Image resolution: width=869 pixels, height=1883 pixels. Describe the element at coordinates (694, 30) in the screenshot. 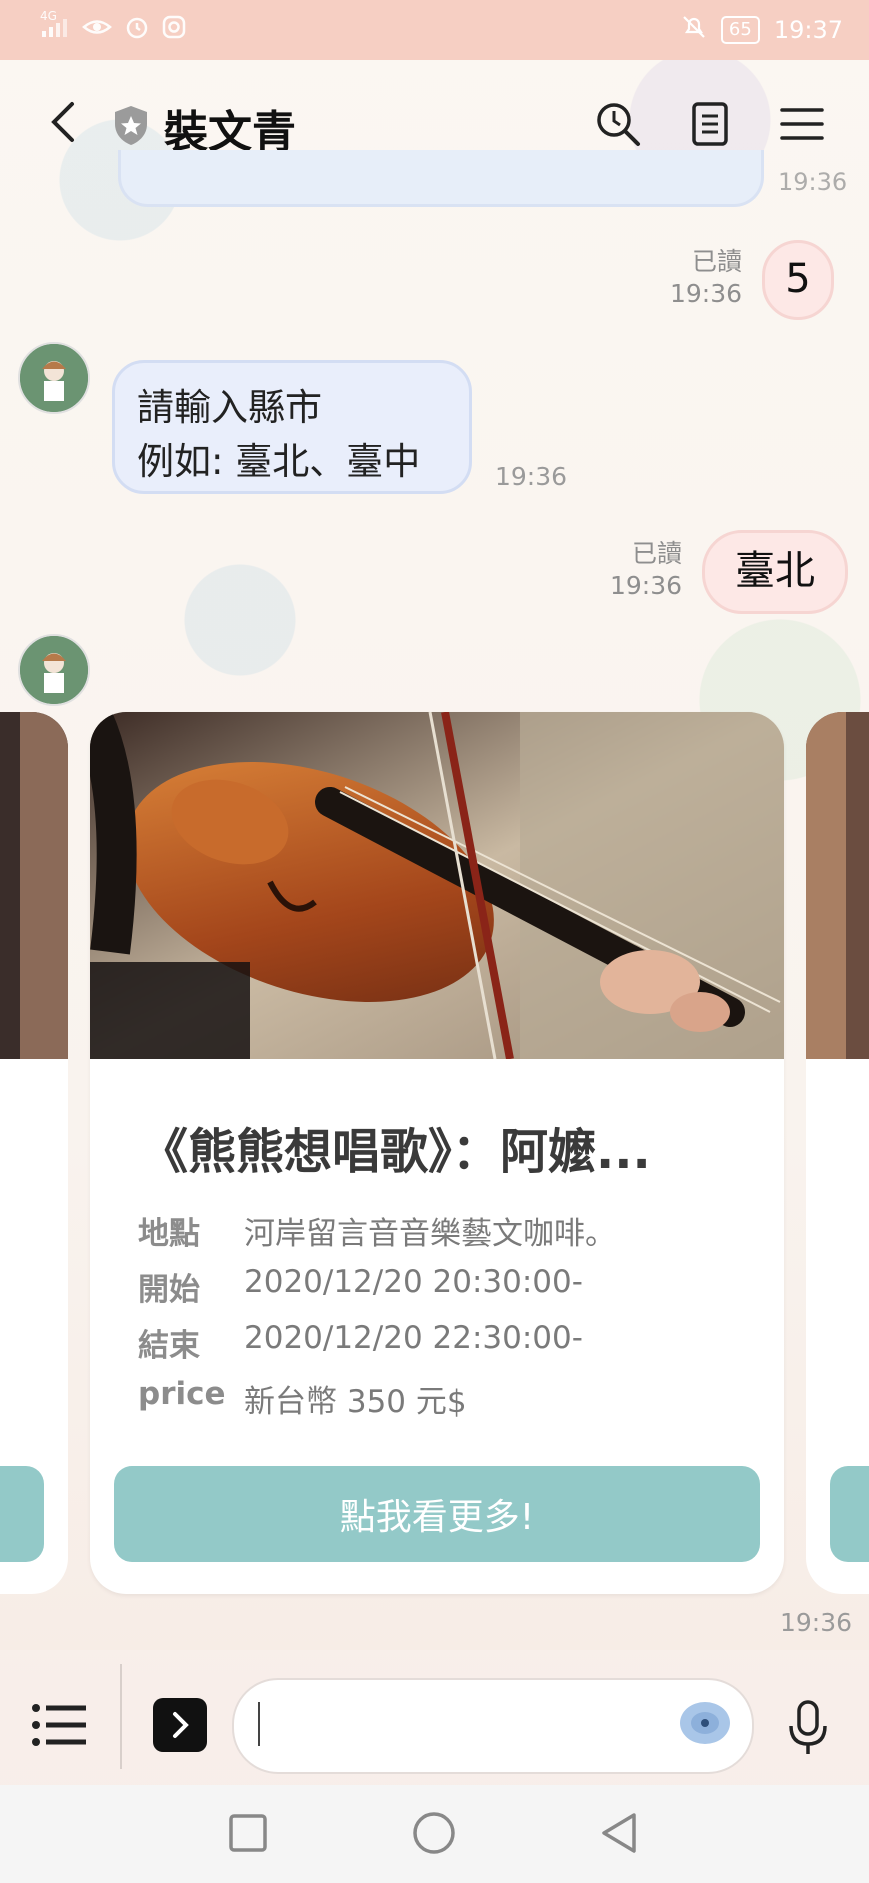

I see `mute-icon` at that location.